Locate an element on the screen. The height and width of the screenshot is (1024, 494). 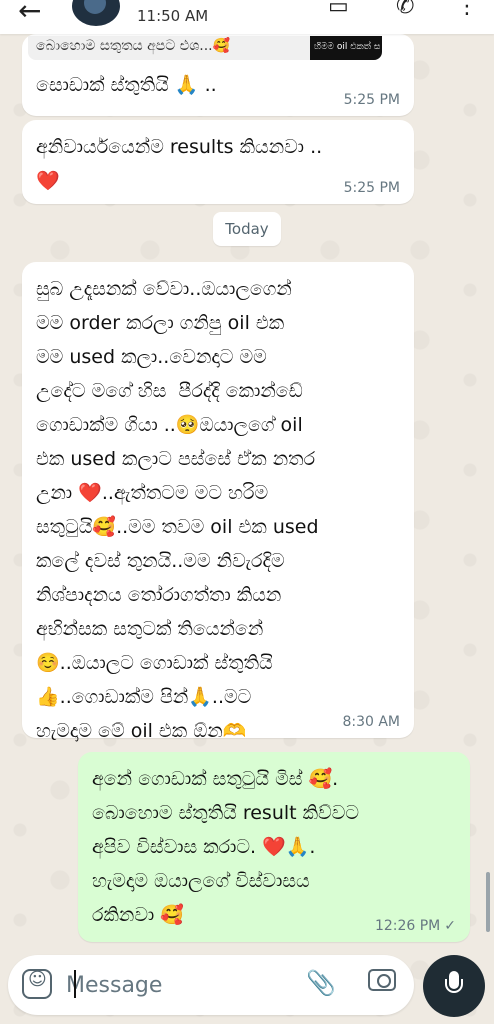
mic-icon is located at coordinates (454, 986).